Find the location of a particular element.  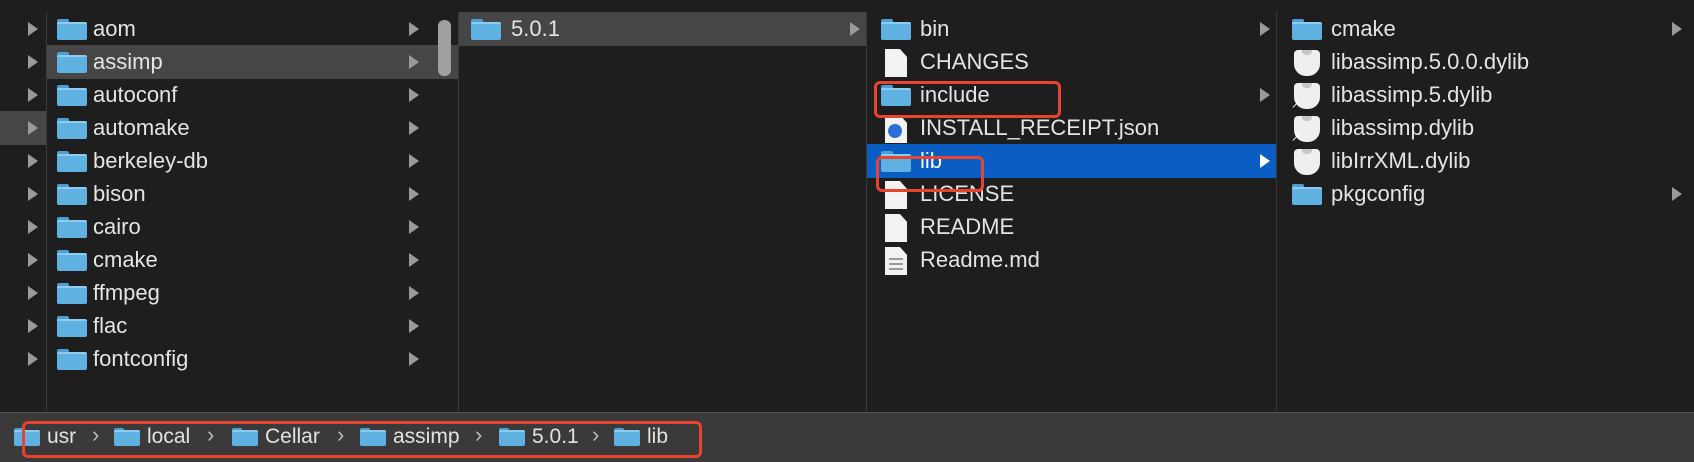

item-label: CHANGES is located at coordinates (974, 61).